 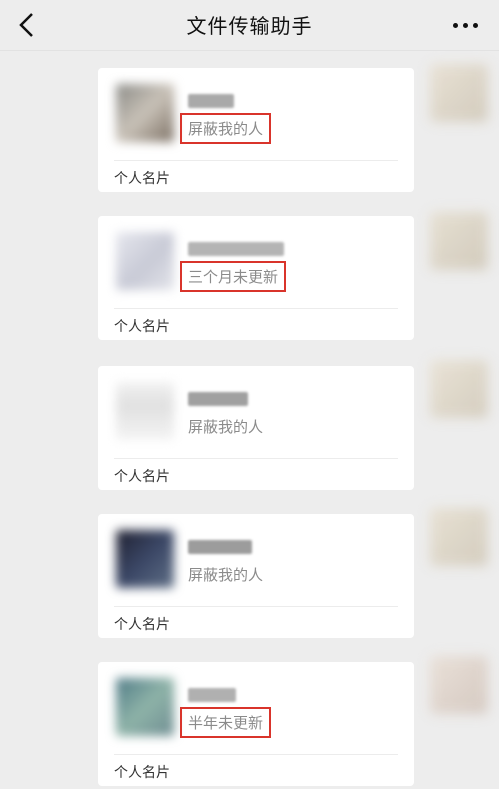 I want to click on contact-card-message: 三个月未更新 个人名片, so click(x=256, y=278).